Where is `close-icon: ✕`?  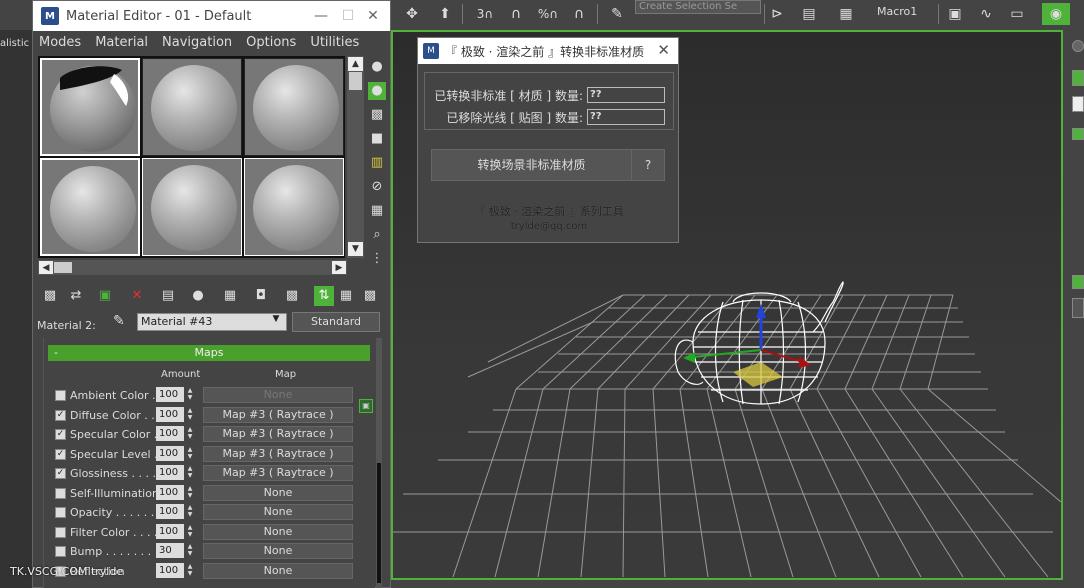
close-icon: ✕ is located at coordinates (663, 50).